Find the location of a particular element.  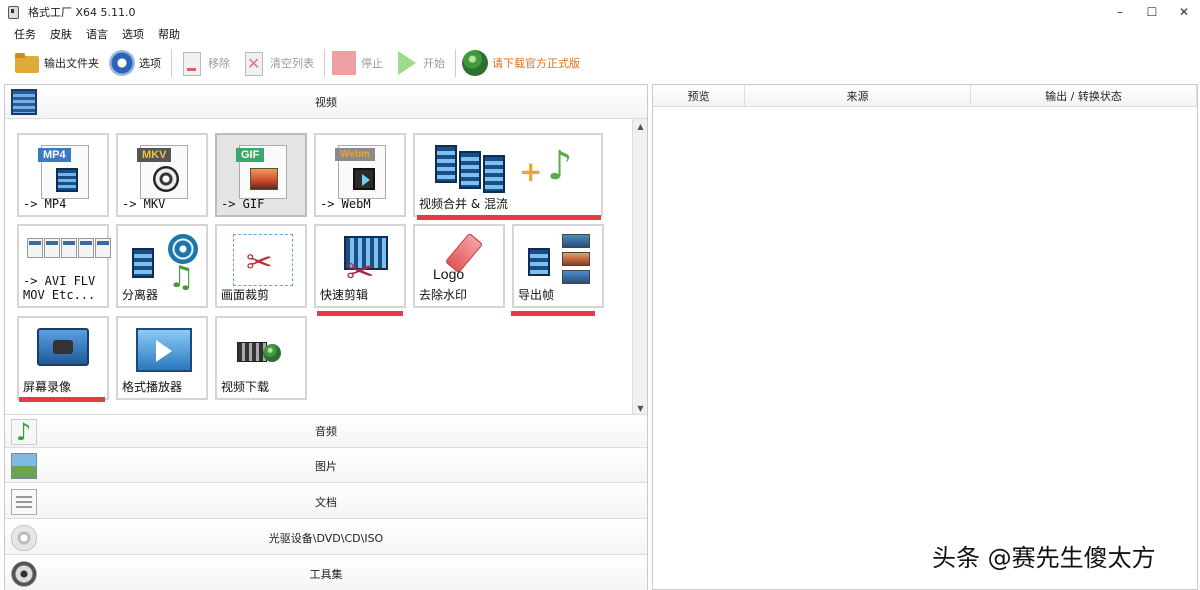

music-note-icon: ♪ is located at coordinates (560, 166).